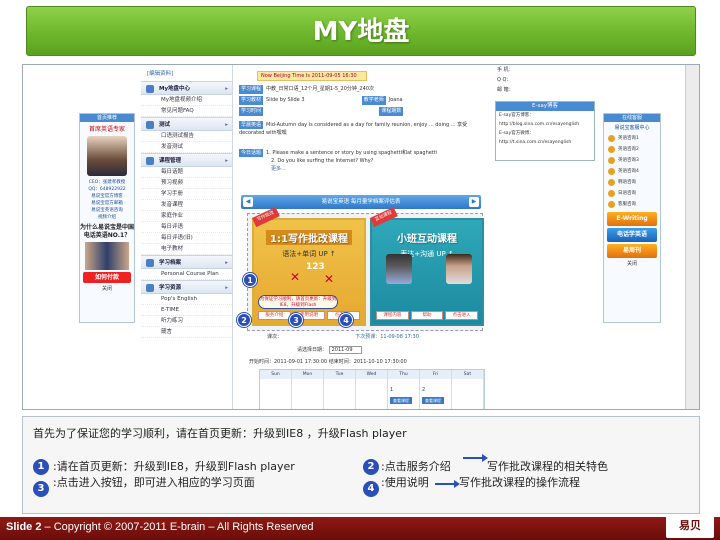 The image size is (720, 540). I want to click on callout-4: 4, so click(346, 320).